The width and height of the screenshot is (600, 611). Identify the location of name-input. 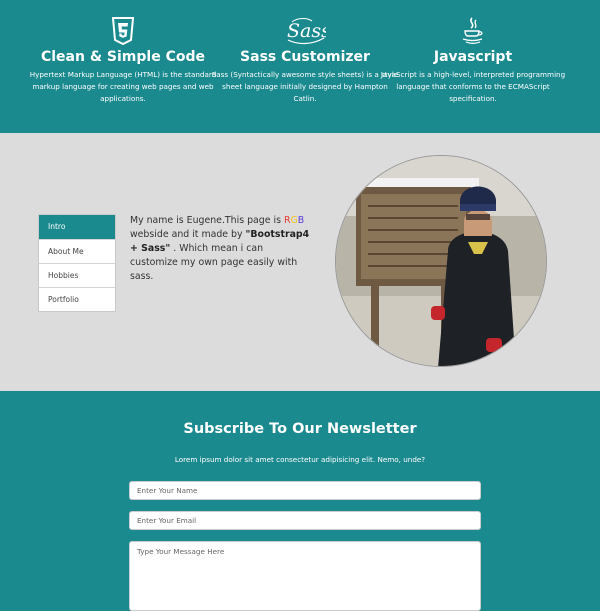
(305, 490).